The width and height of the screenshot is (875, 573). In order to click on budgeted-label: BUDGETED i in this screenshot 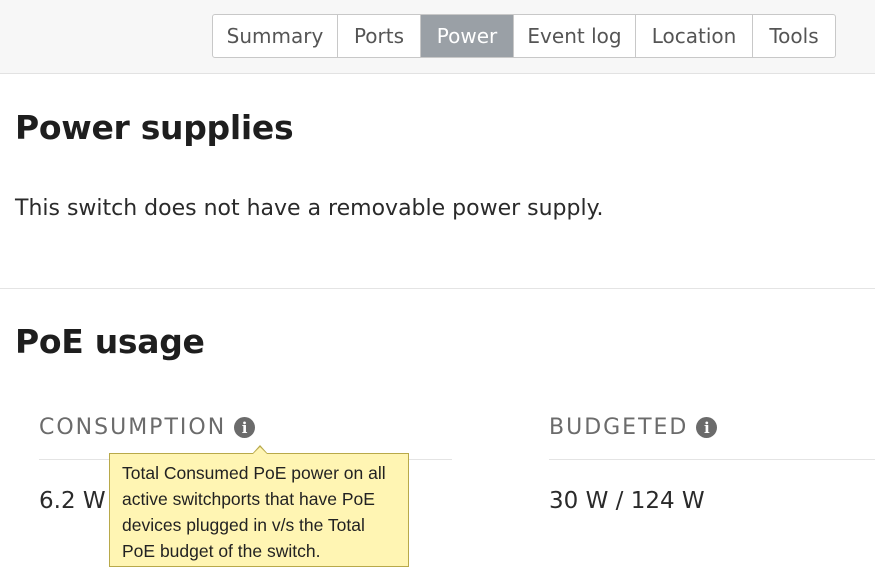, I will do `click(633, 427)`.